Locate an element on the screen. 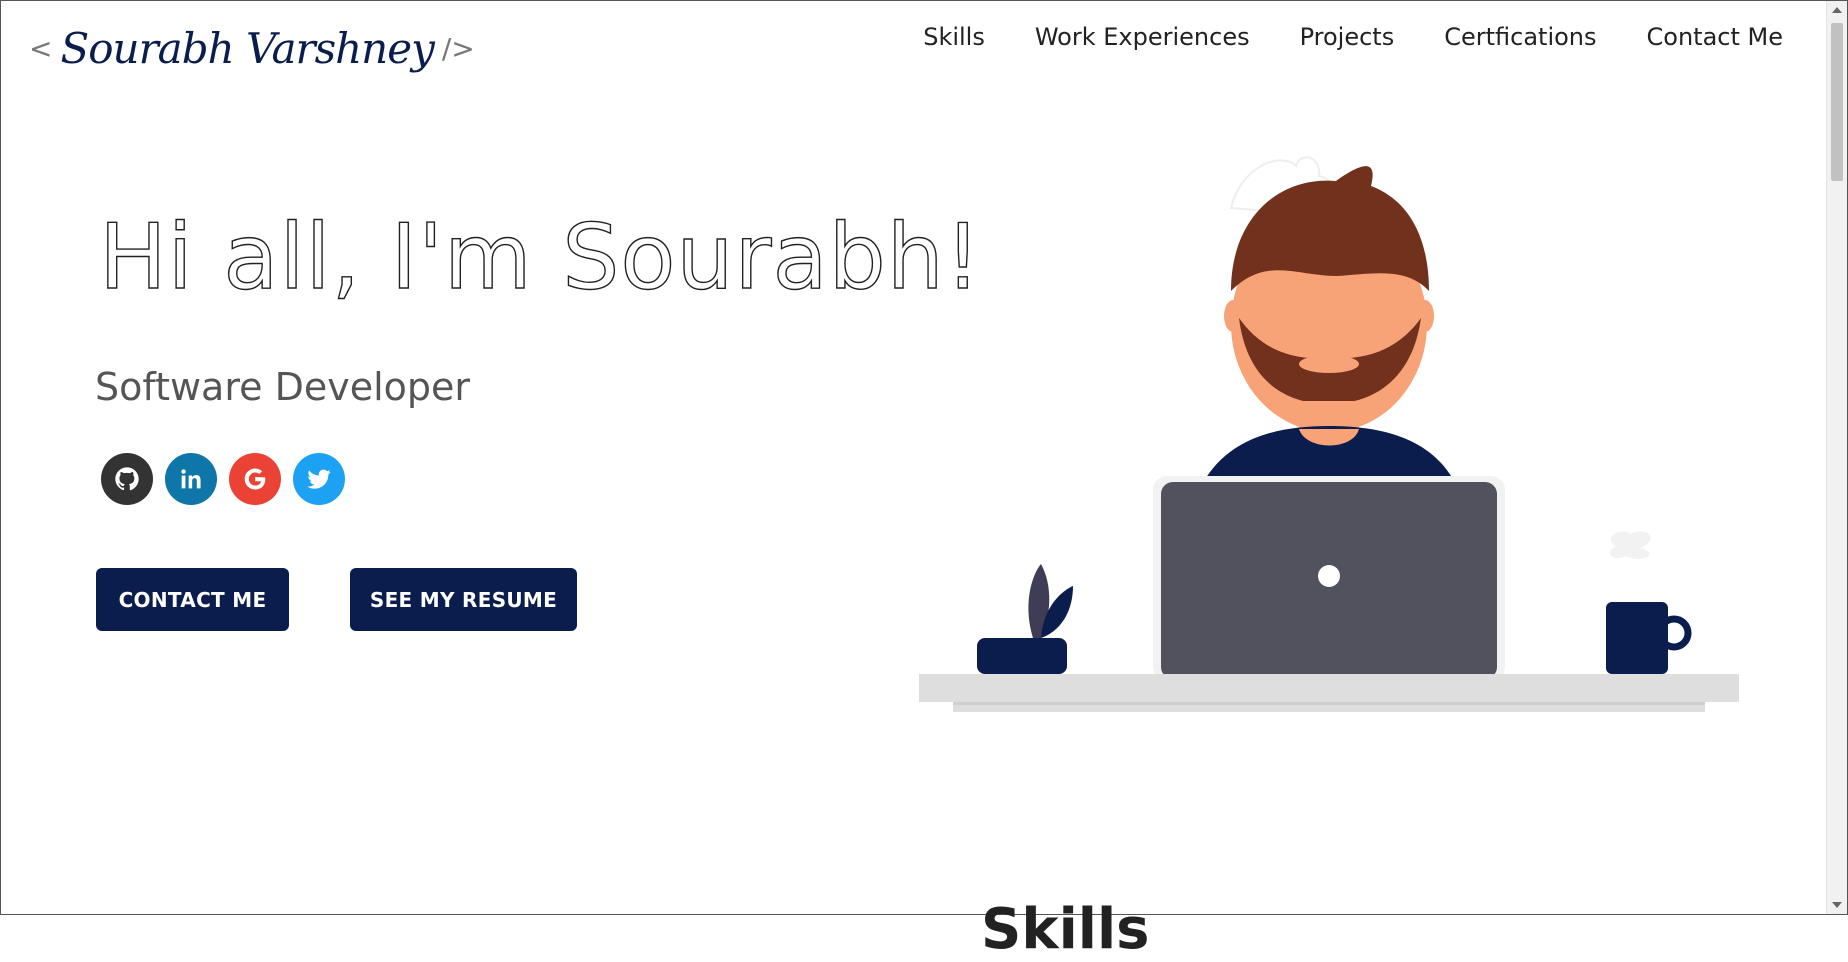 The height and width of the screenshot is (962, 1848). github-link is located at coordinates (127, 479).